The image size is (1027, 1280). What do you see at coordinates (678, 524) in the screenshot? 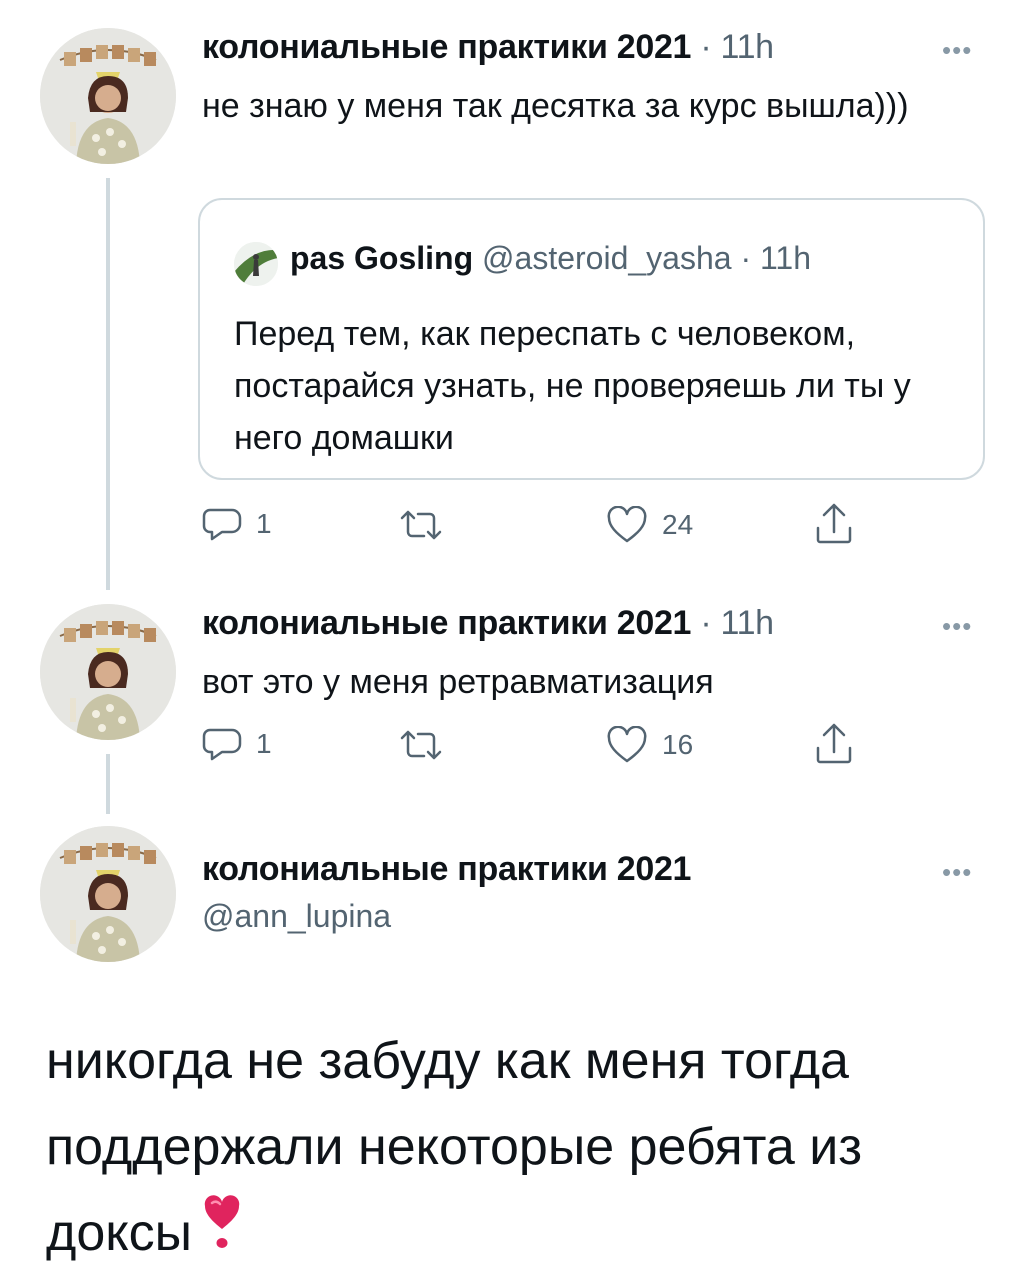
I see `like-count: 24` at bounding box center [678, 524].